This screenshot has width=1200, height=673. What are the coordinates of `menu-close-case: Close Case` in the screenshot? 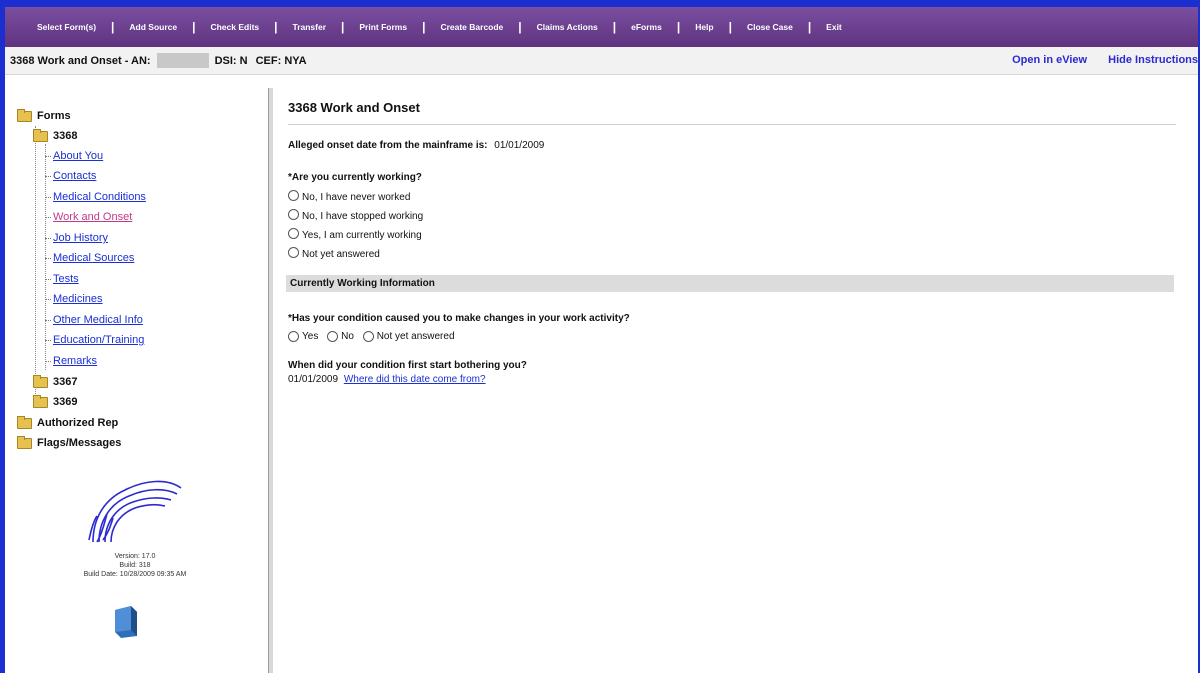 It's located at (770, 27).